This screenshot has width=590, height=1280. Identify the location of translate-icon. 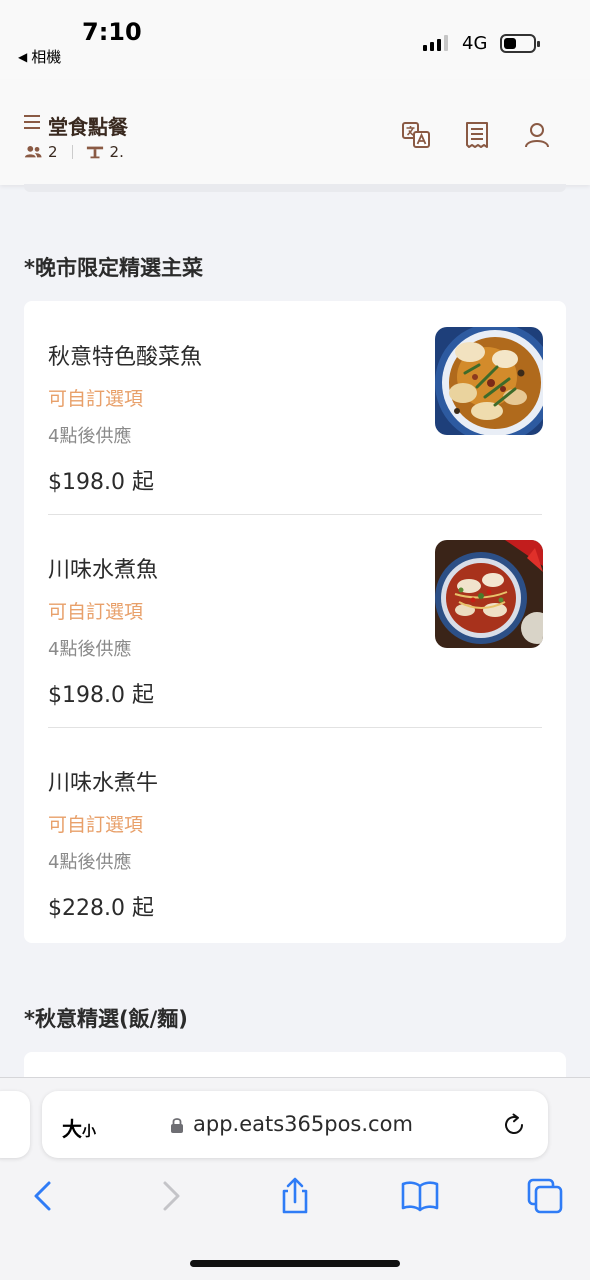
(416, 135).